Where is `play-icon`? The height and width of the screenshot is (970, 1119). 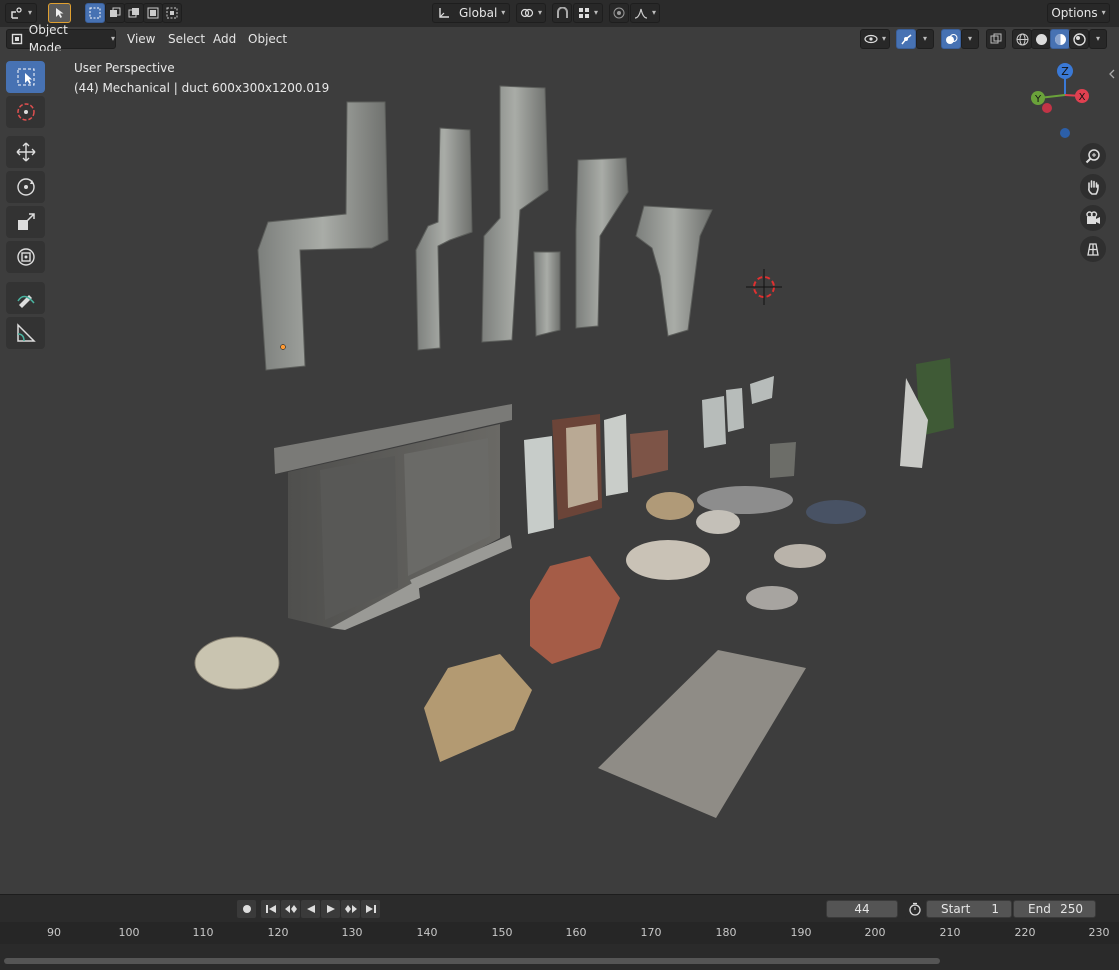
play-icon is located at coordinates (330, 909).